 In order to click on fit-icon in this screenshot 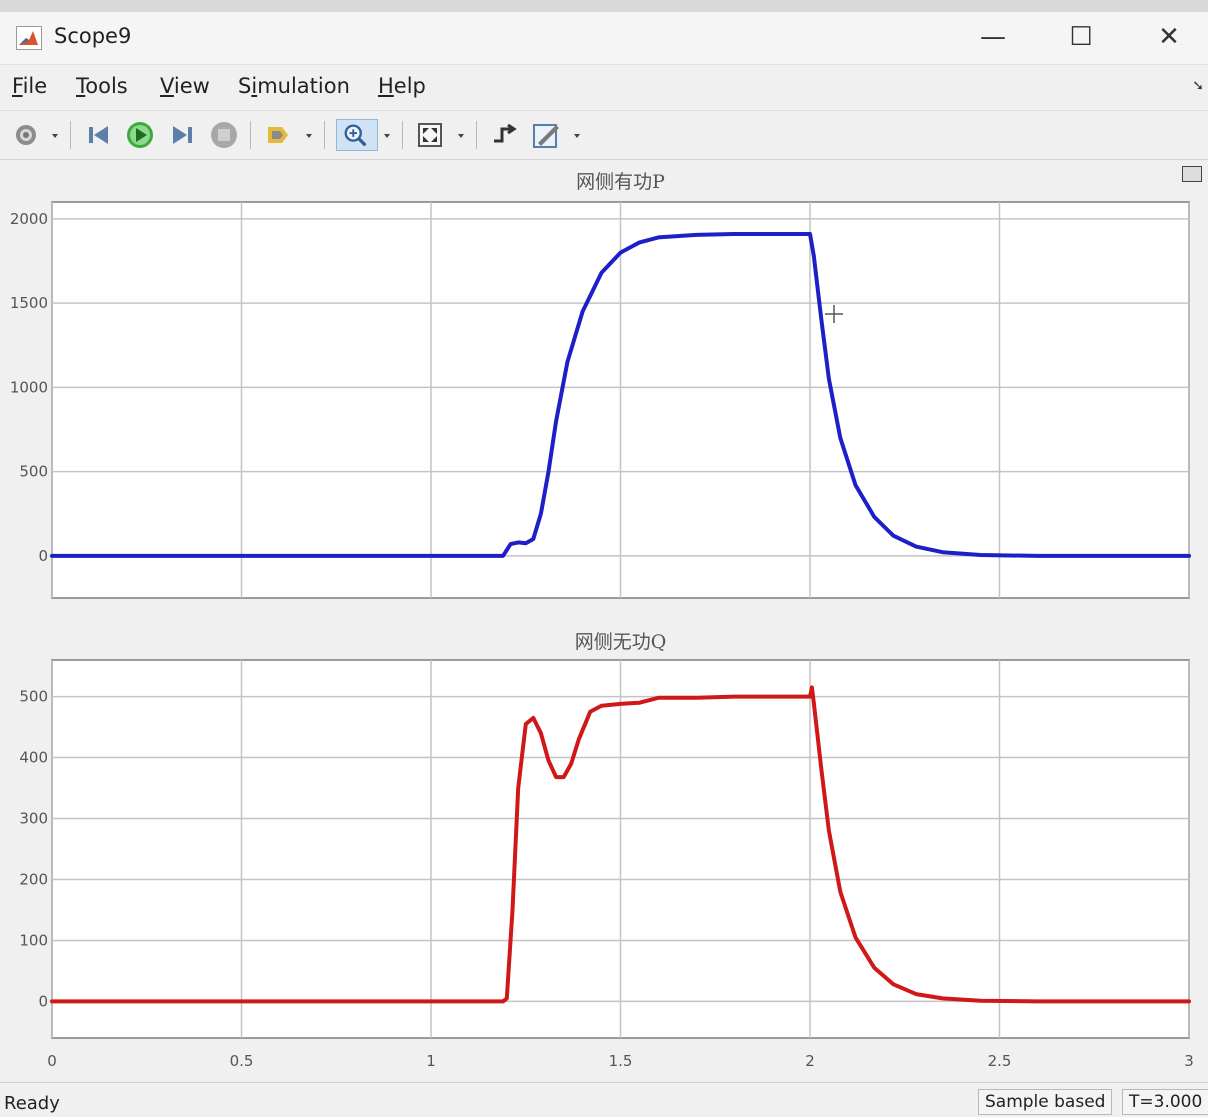, I will do `click(430, 135)`.